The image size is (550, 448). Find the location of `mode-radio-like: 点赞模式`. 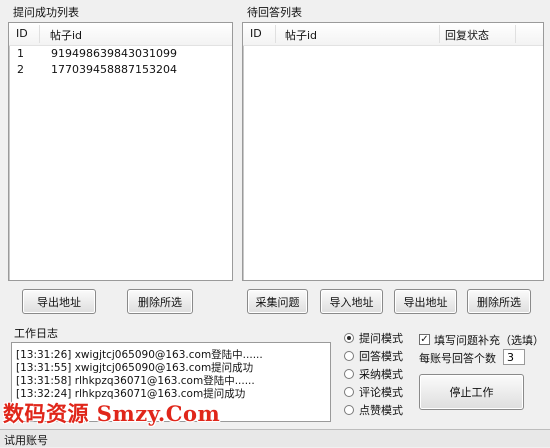

mode-radio-like: 点赞模式 is located at coordinates (373, 410).